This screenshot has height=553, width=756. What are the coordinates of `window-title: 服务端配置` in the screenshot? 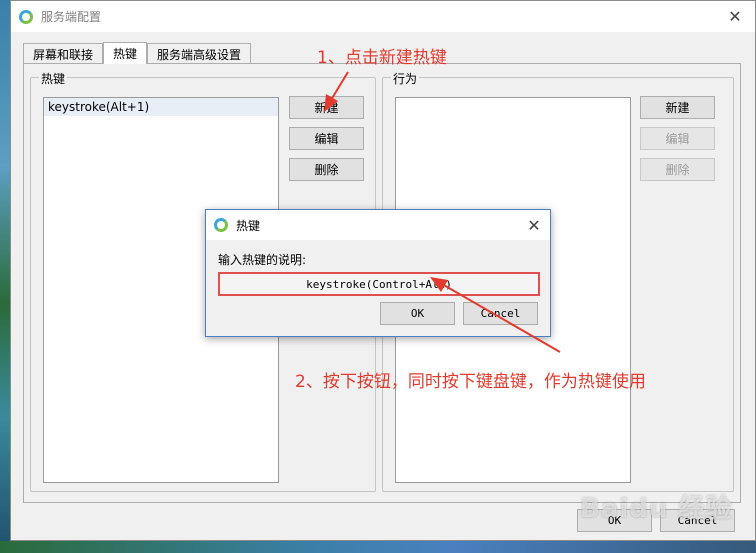 It's located at (71, 17).